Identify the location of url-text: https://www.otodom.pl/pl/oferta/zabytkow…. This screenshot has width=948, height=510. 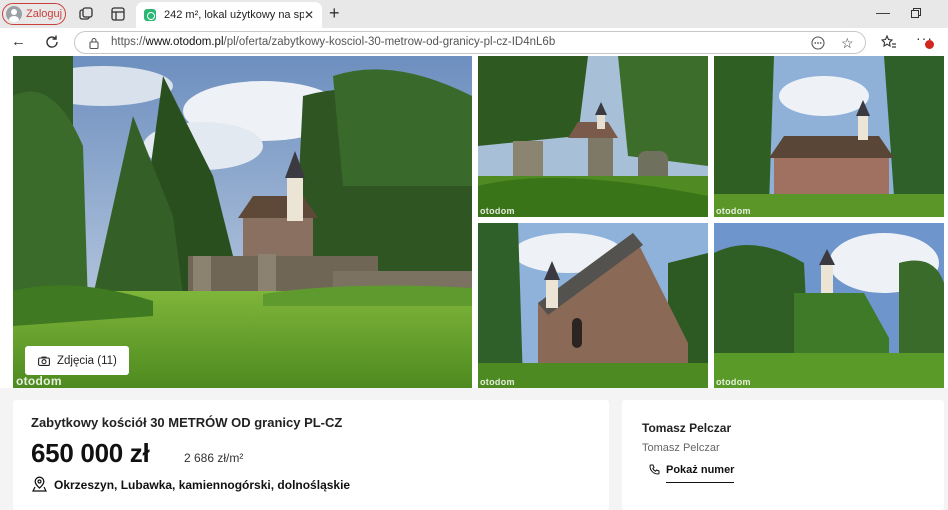
(333, 42).